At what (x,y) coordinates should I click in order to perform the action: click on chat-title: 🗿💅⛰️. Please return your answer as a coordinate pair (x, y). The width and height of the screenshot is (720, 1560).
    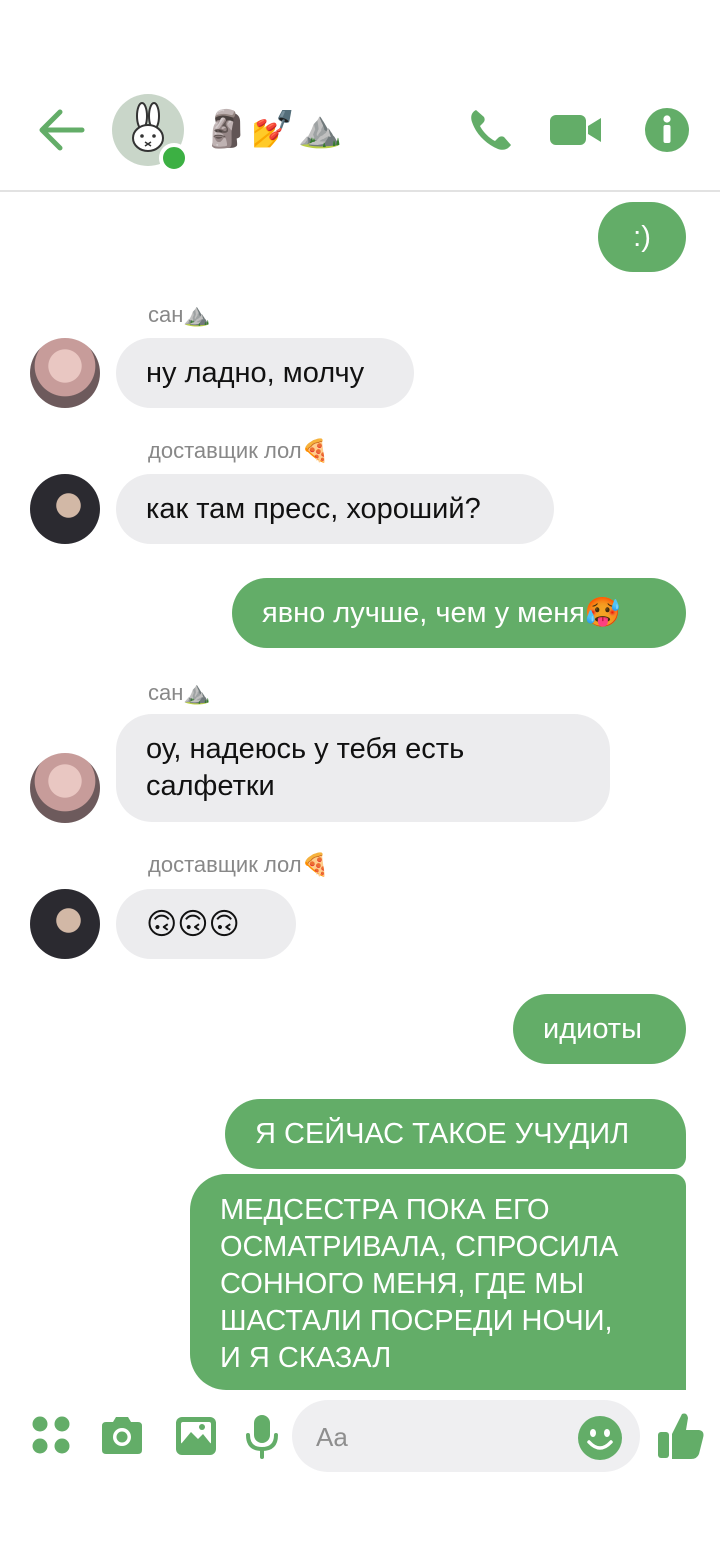
    Looking at the image, I should click on (274, 130).